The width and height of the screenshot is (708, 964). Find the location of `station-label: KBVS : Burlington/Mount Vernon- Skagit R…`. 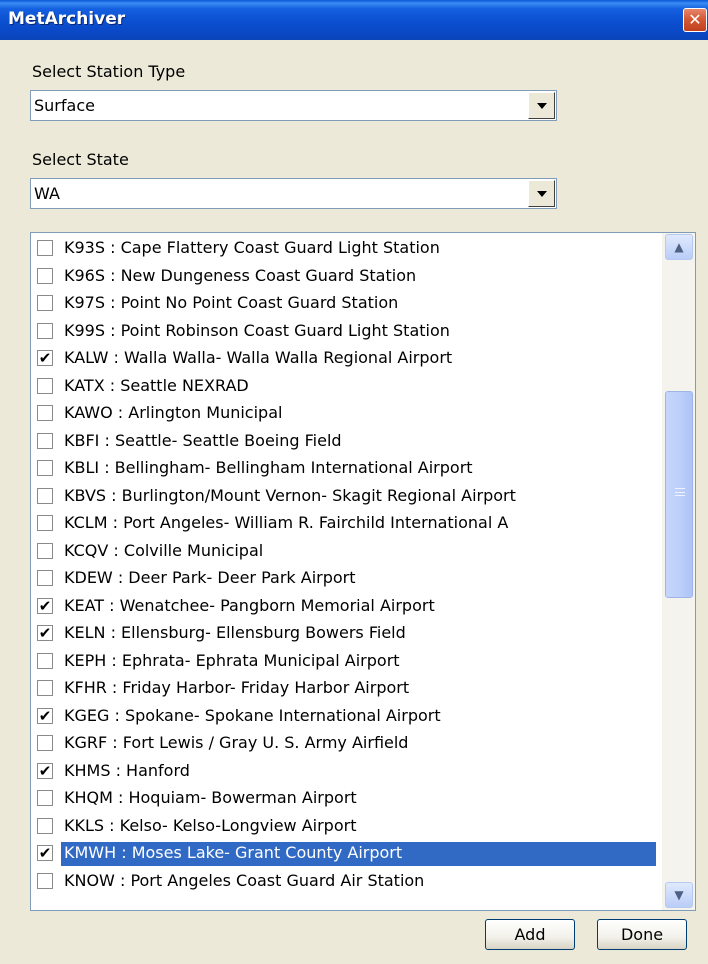

station-label: KBVS : Burlington/Mount Vernon- Skagit R… is located at coordinates (290, 495).